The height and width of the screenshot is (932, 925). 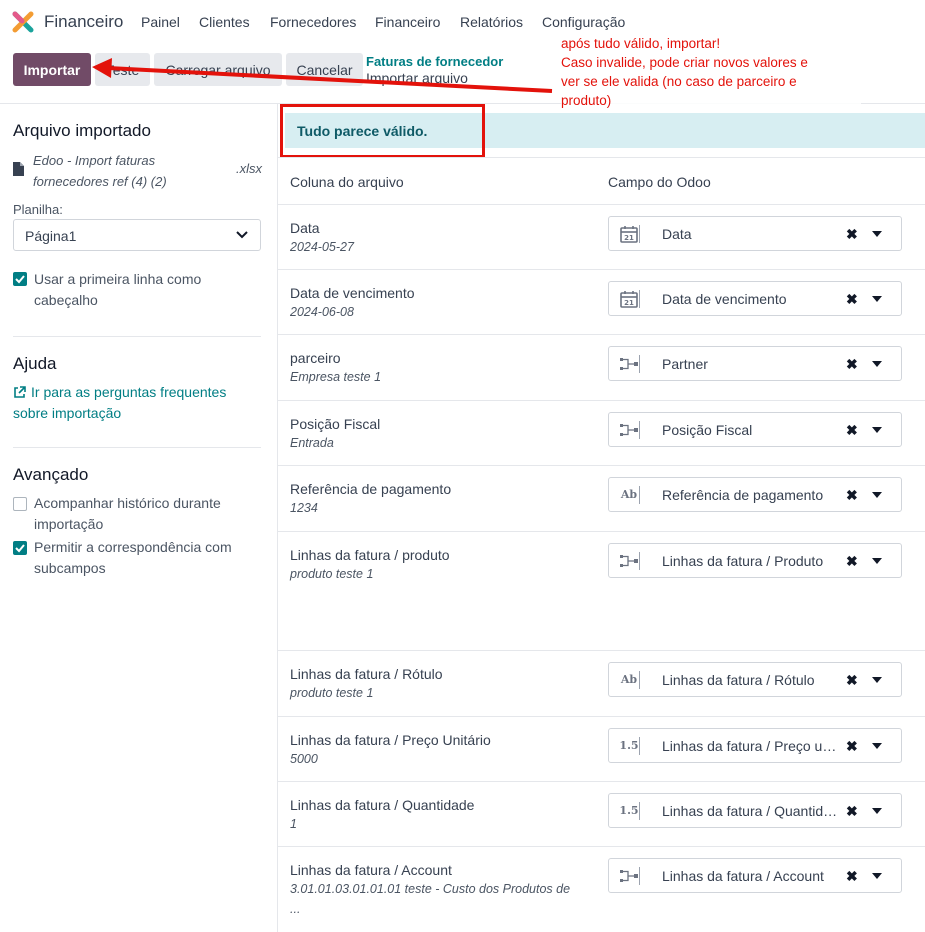 I want to click on first-row-header-label: Usar a primeira linha como cabeçalho, so click(x=136, y=290).